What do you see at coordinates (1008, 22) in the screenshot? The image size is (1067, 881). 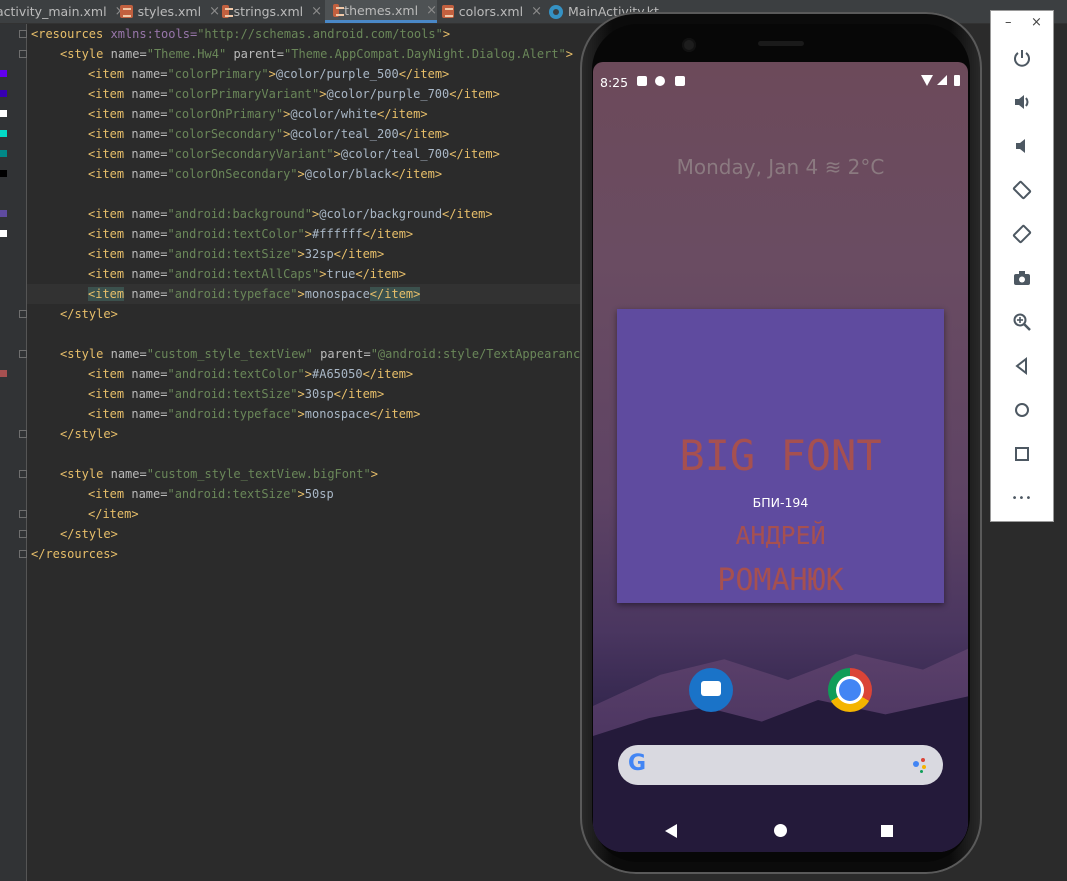 I see `minimize-button: –` at bounding box center [1008, 22].